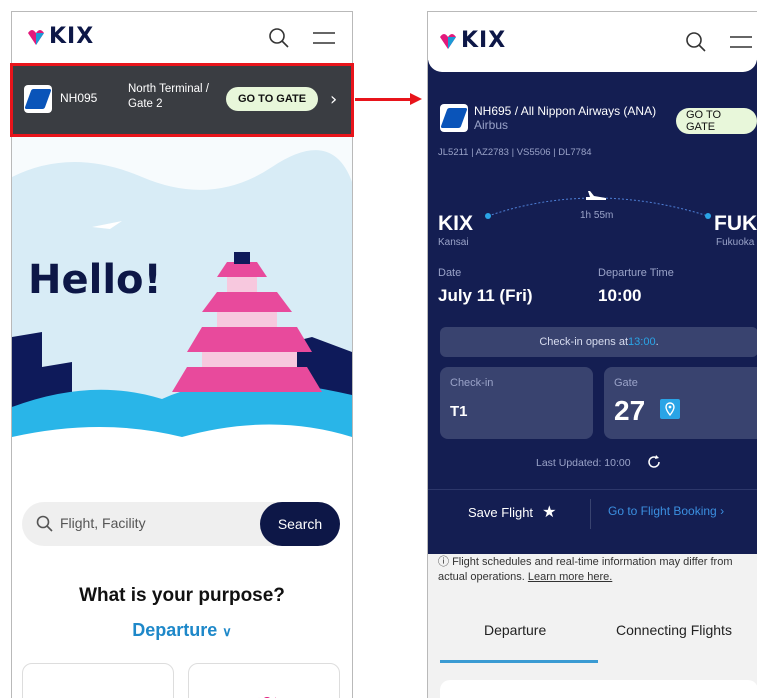 This screenshot has width=757, height=698. I want to click on aircraft-type: Airbus, so click(491, 125).